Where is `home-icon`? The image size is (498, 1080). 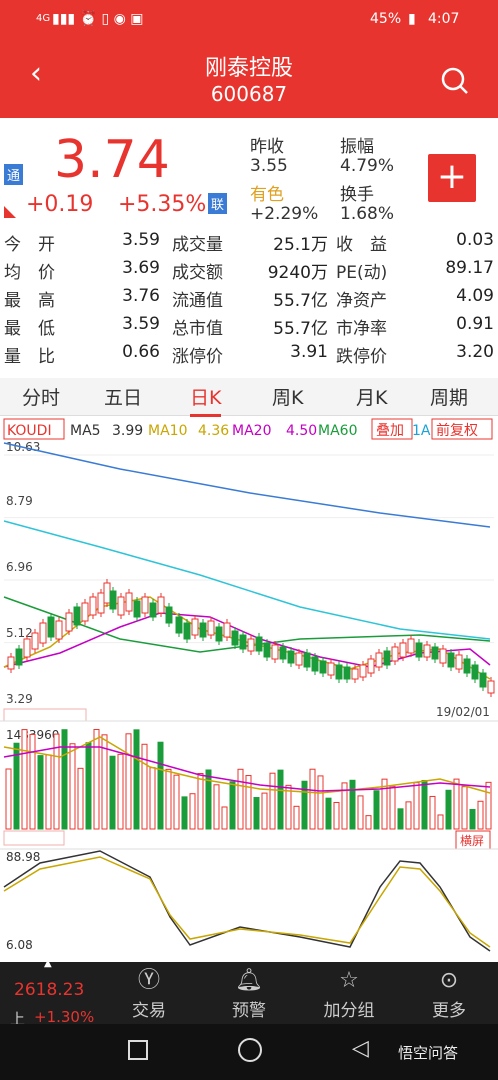 home-icon is located at coordinates (250, 1050).